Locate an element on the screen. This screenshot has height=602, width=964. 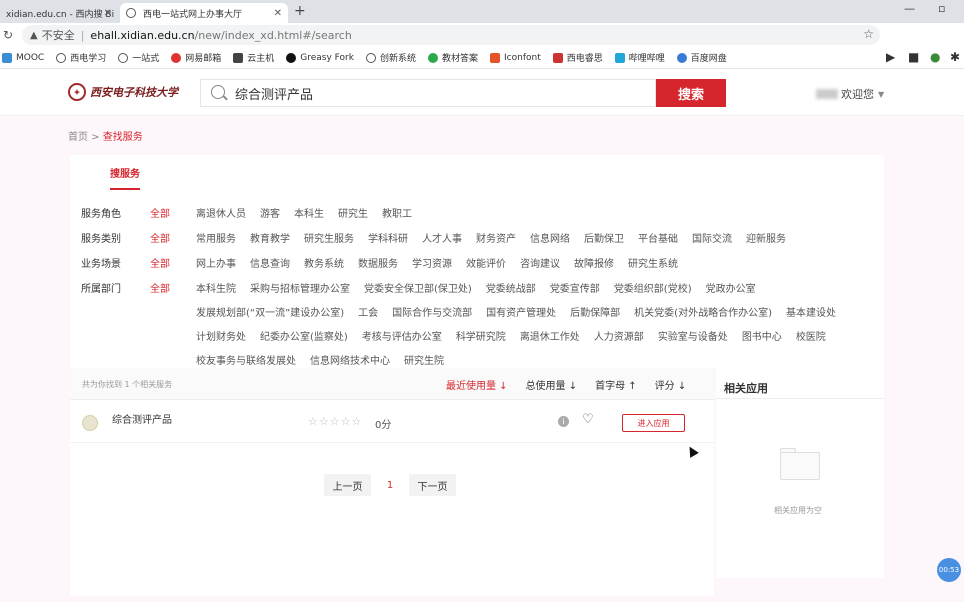
tab-search-services: 搜服务 is located at coordinates (125, 177).